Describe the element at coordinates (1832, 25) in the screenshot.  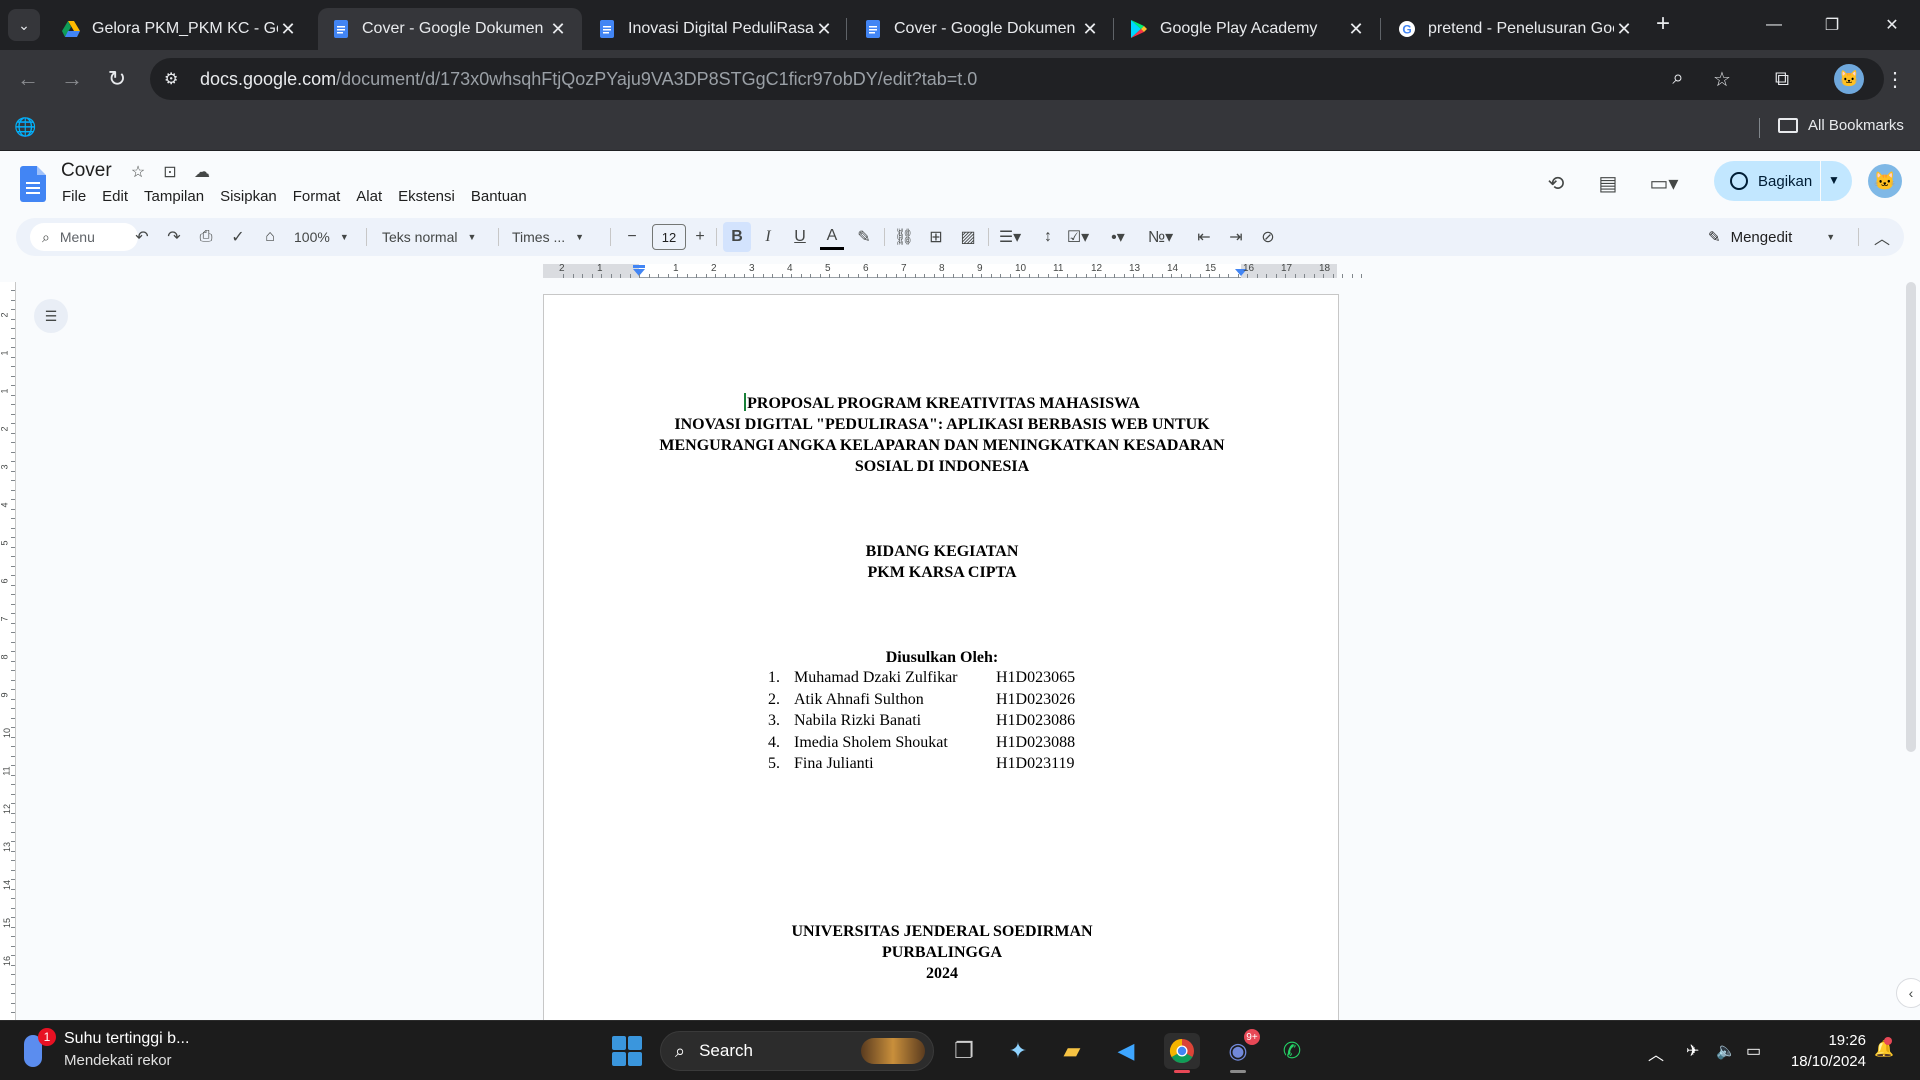
I see `restore-button: ❐` at that location.